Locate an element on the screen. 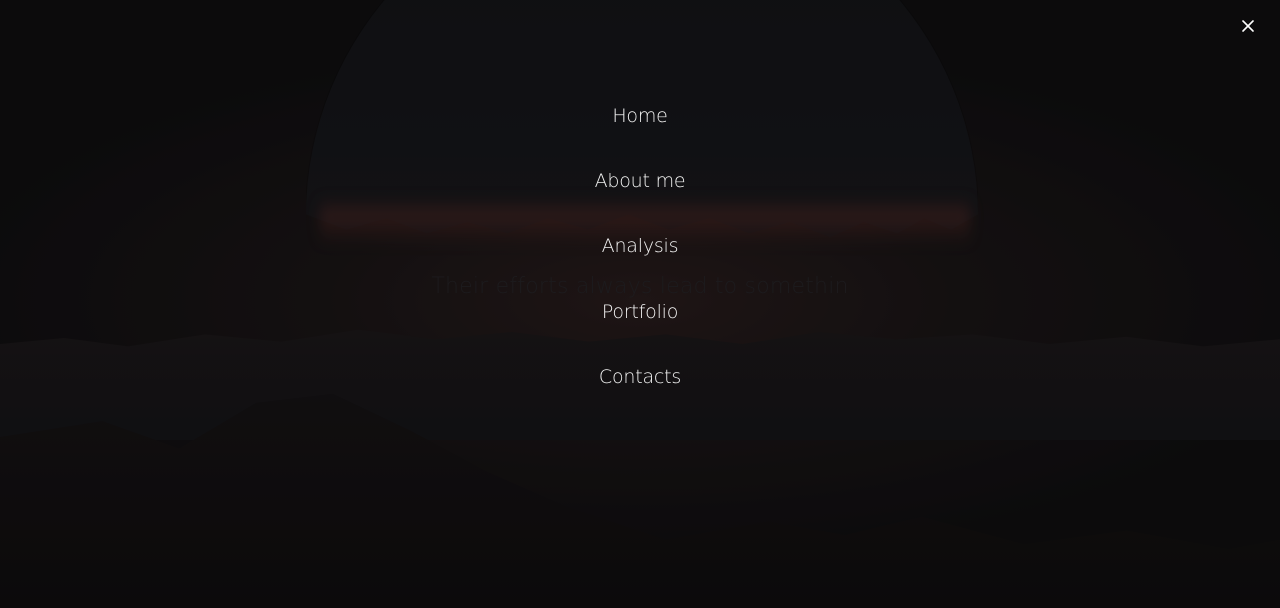 Image resolution: width=1280 pixels, height=608 pixels. nav-link-analysis: Analysis is located at coordinates (640, 246).